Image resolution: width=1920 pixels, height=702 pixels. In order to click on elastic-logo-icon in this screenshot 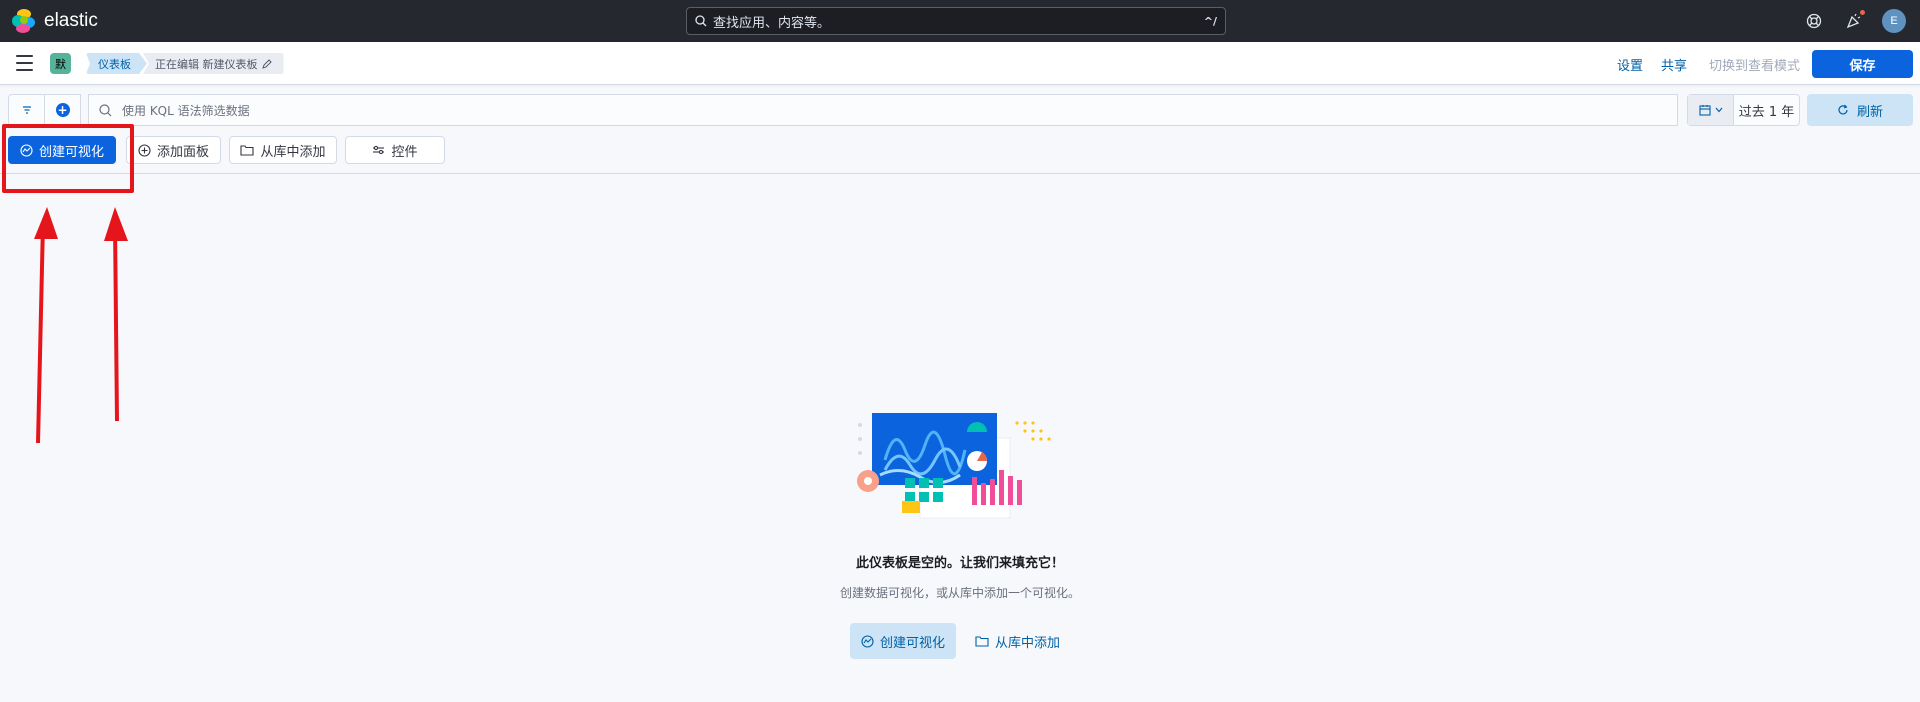, I will do `click(24, 21)`.